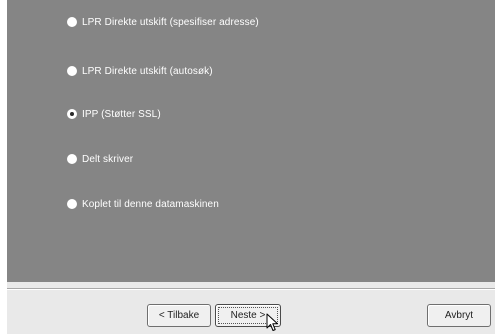 The image size is (503, 334). I want to click on option-lpr-direct-address: LPR Direkte utskift (spesifiser adresse), so click(163, 22).